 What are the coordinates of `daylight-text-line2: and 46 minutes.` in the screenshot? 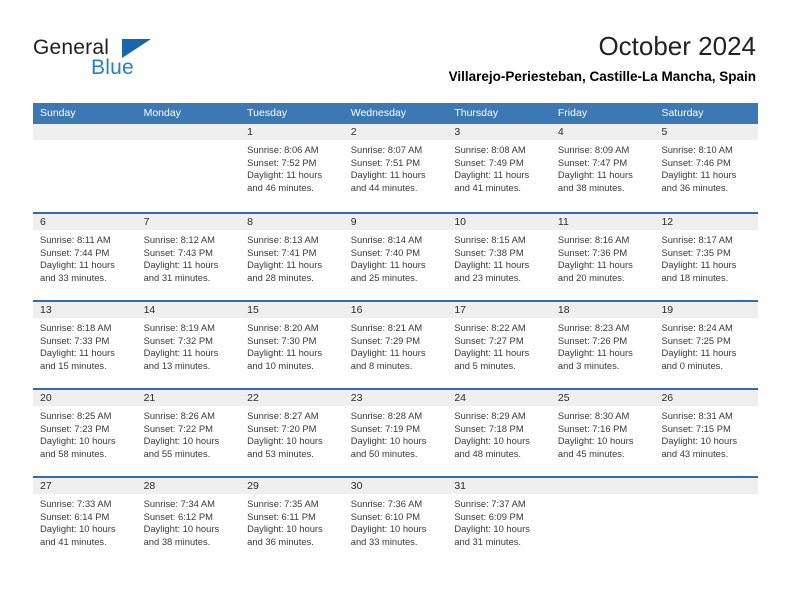 It's located at (280, 187).